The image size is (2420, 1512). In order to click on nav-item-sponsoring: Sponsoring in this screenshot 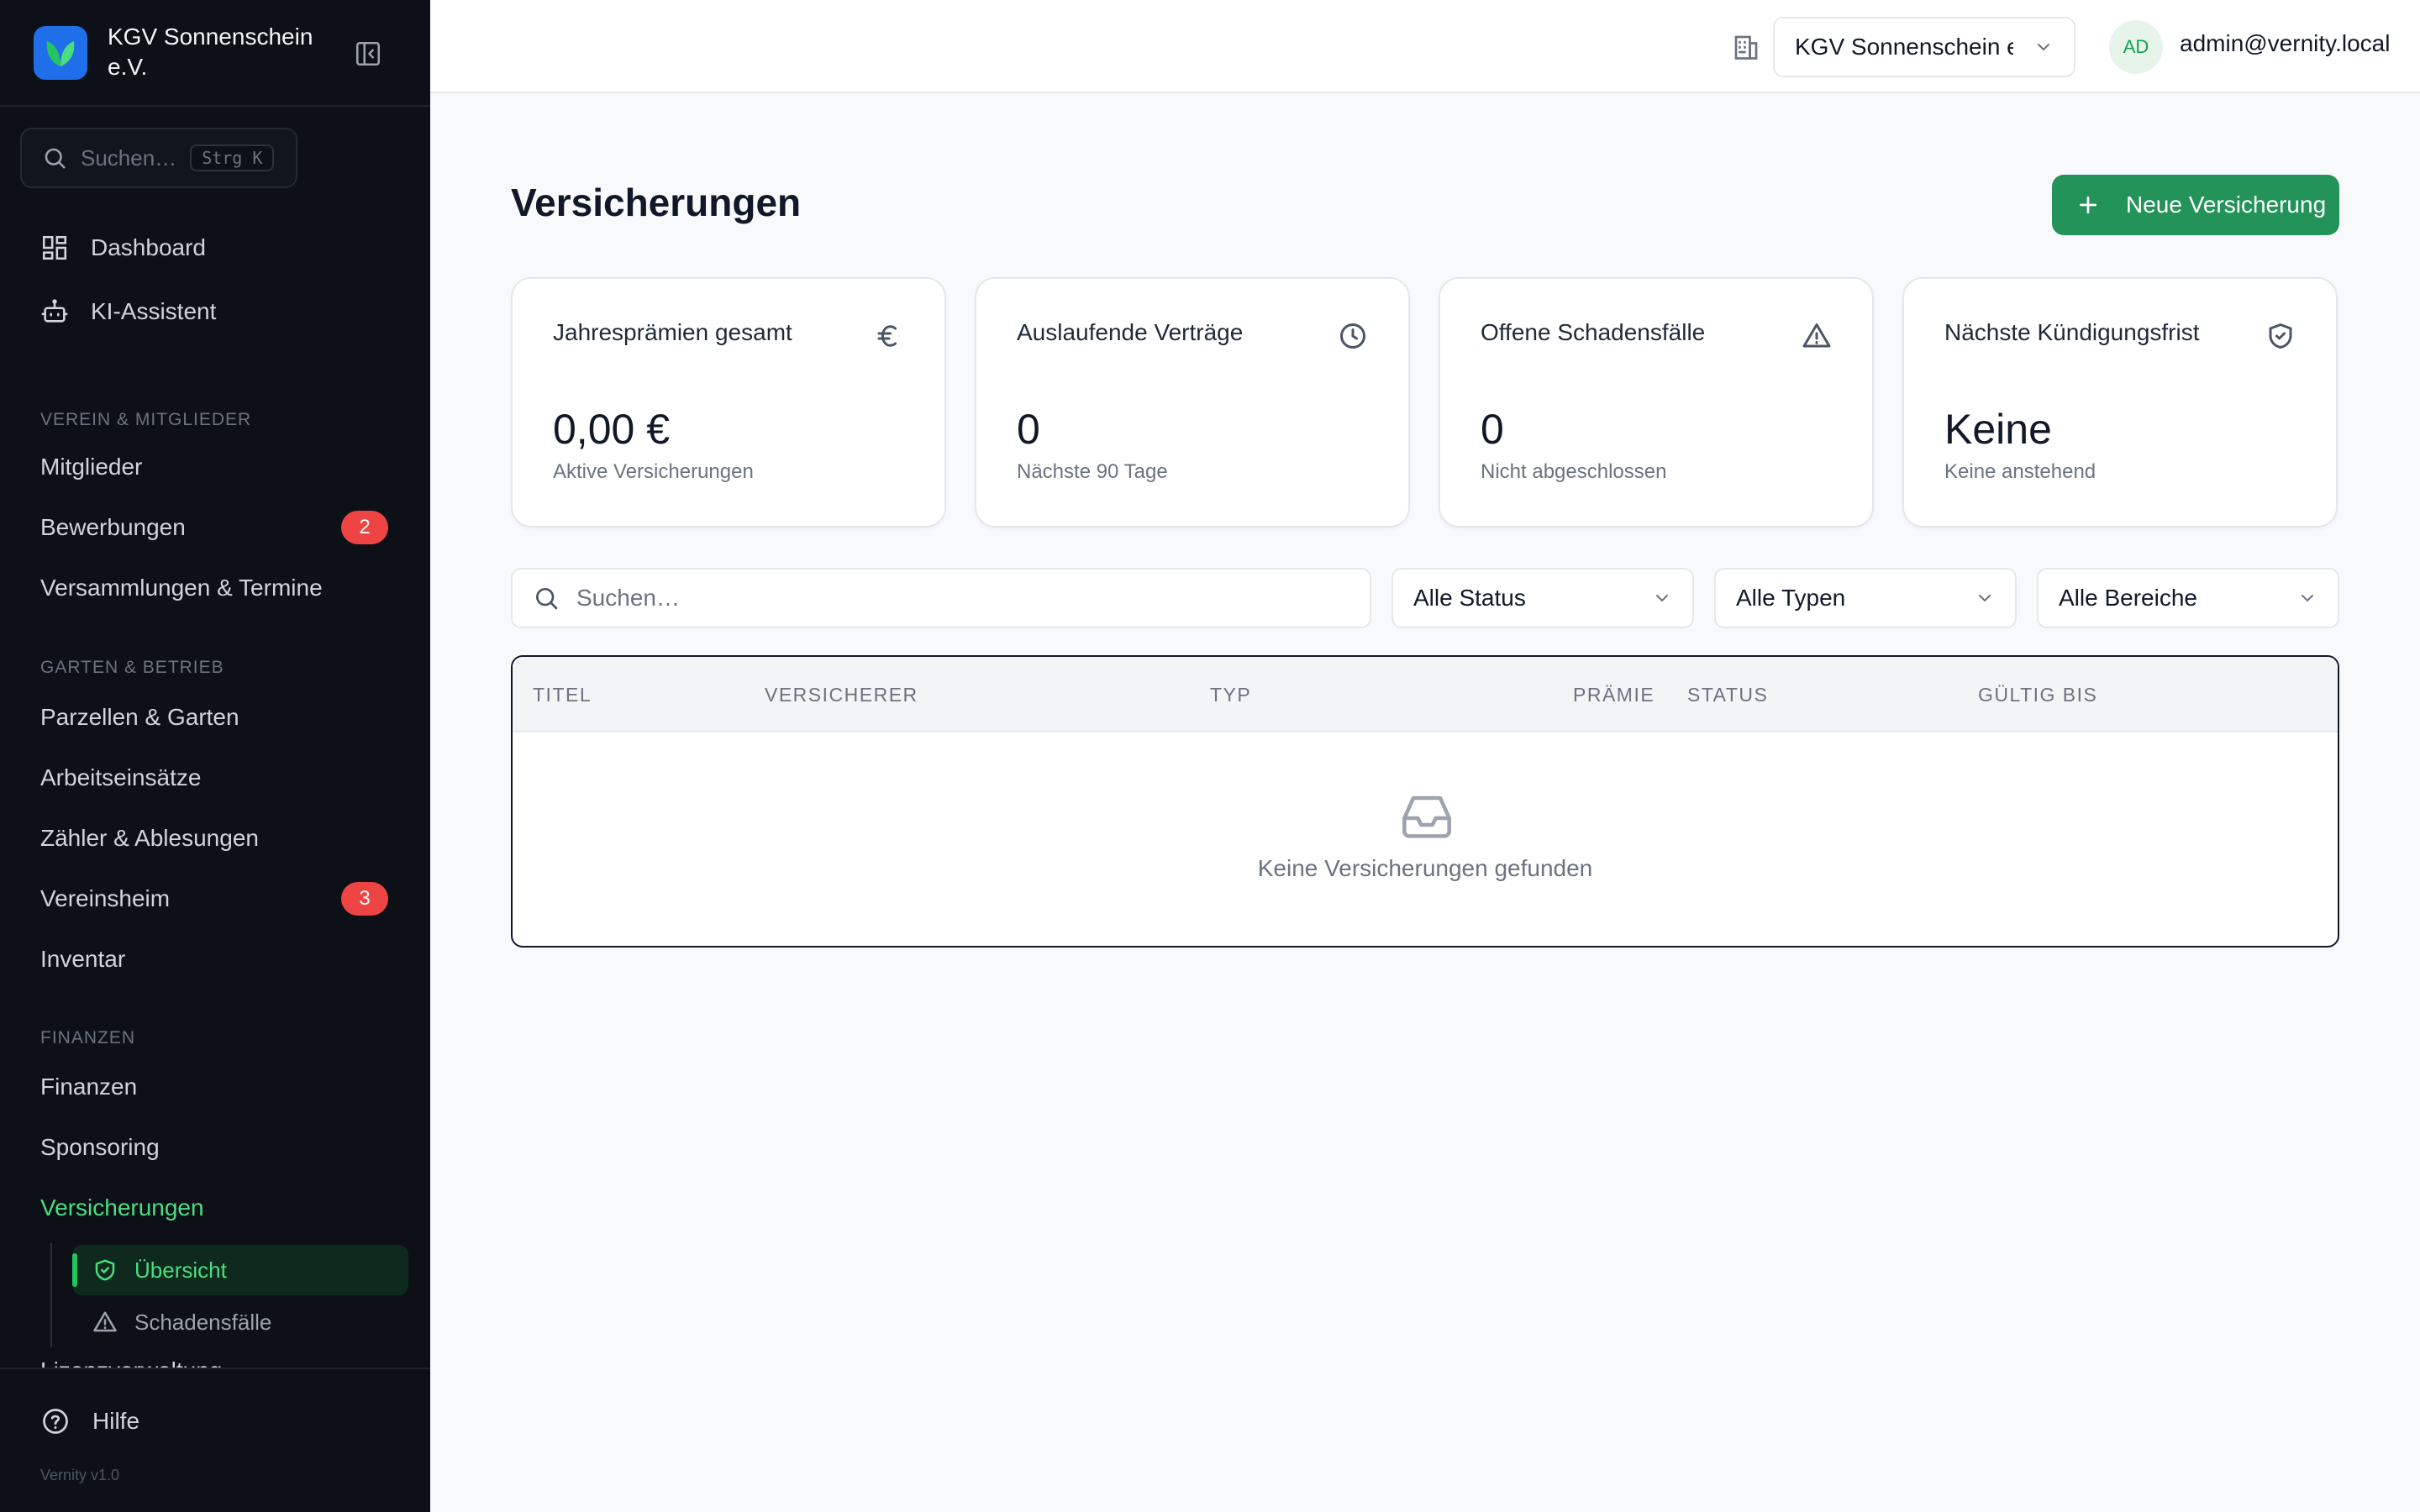, I will do `click(214, 1147)`.